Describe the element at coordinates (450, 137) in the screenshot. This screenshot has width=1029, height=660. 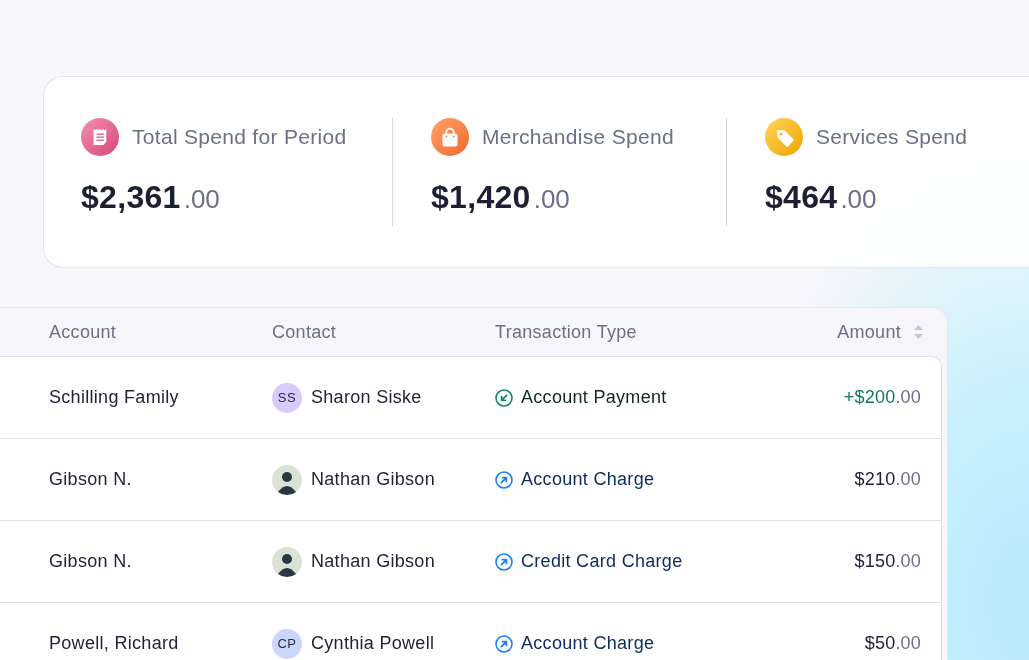
I see `shopping-bag-icon` at that location.